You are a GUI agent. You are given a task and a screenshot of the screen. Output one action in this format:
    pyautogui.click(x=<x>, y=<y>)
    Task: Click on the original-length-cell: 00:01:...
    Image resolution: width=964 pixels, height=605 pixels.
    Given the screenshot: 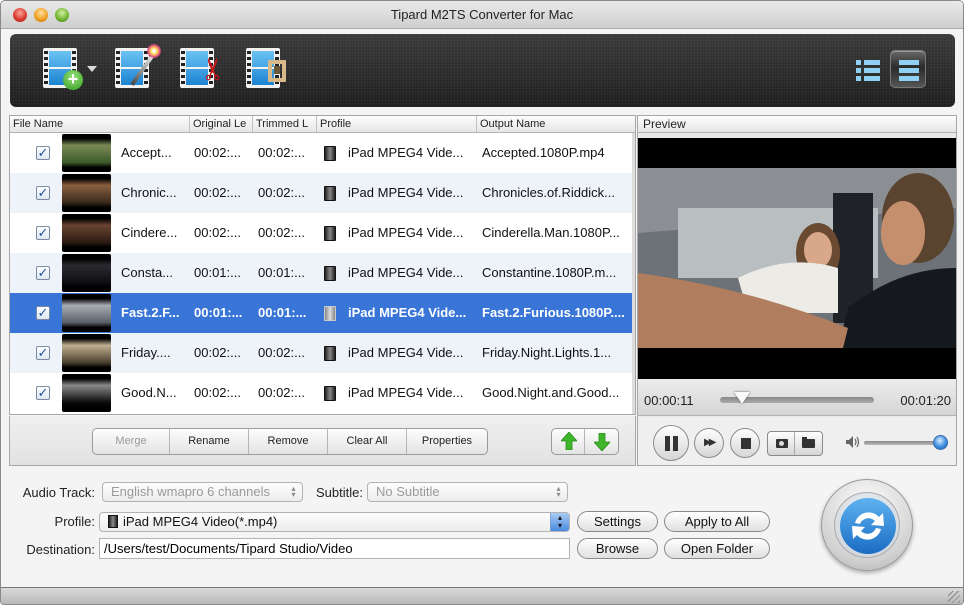 What is the action you would take?
    pyautogui.click(x=217, y=272)
    